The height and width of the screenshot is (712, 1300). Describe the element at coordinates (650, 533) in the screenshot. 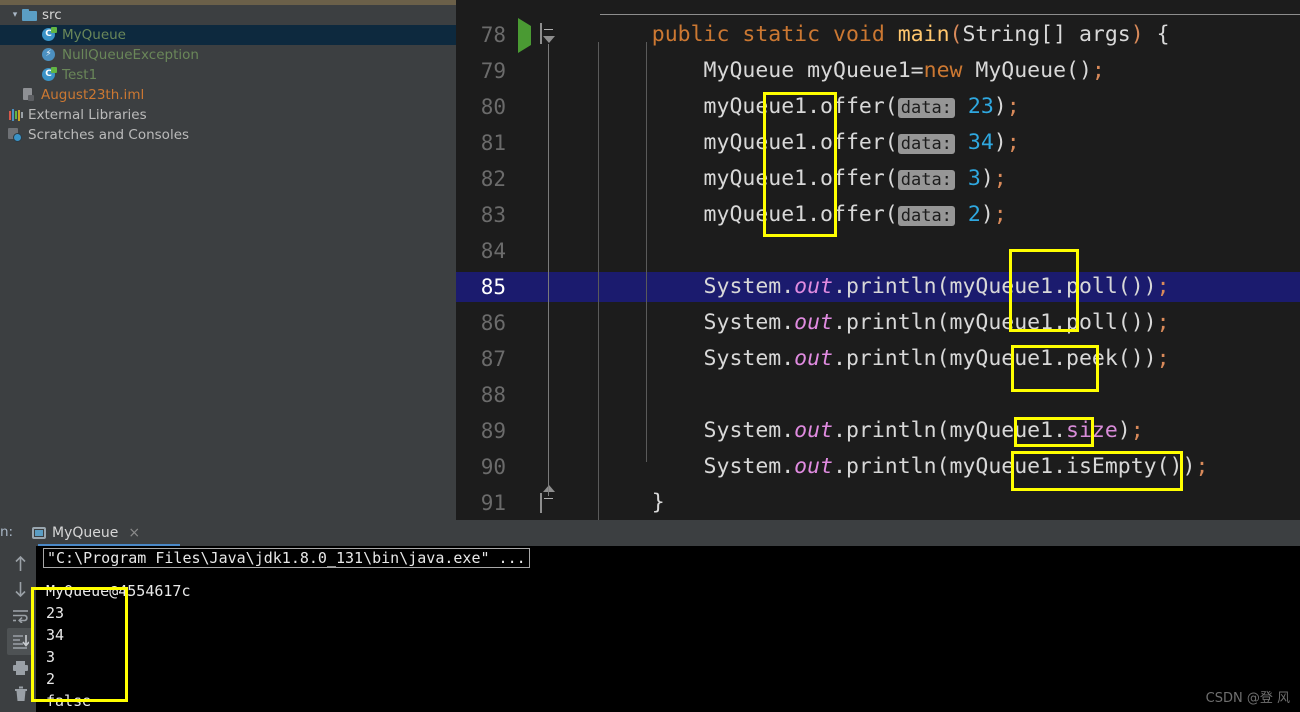

I see `run-tab-bar: n: MyQueue ×` at that location.